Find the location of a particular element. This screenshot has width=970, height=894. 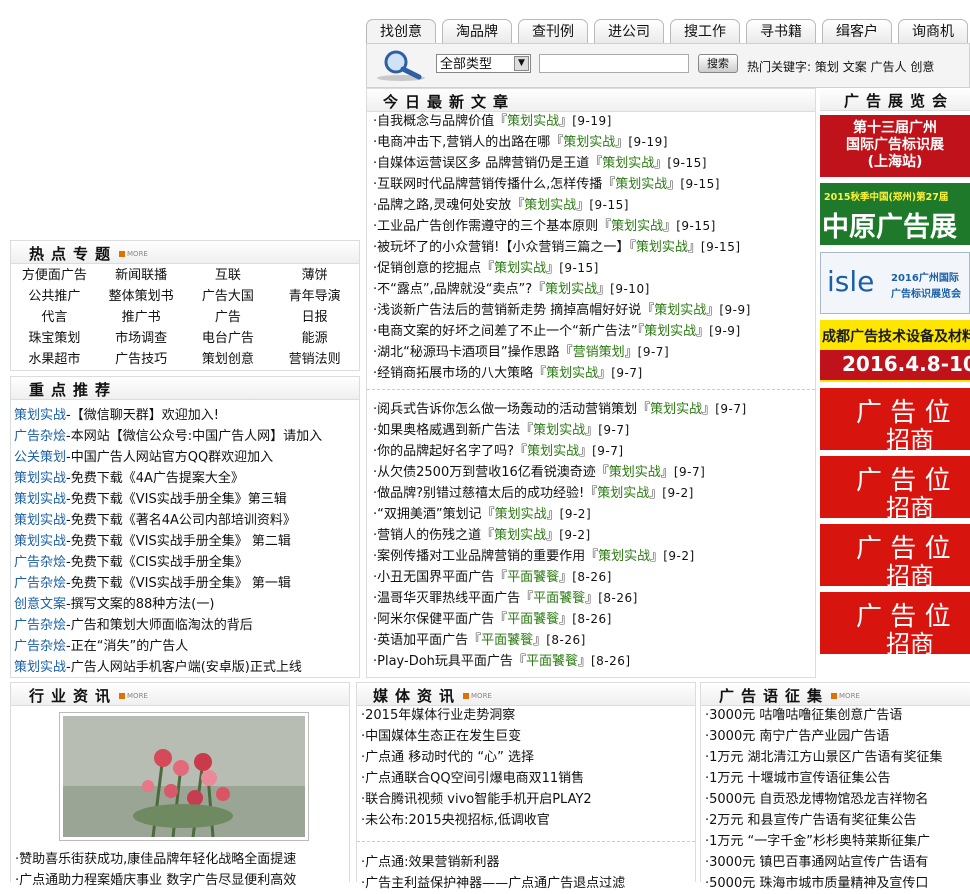

search-button: 搜索 is located at coordinates (718, 63).